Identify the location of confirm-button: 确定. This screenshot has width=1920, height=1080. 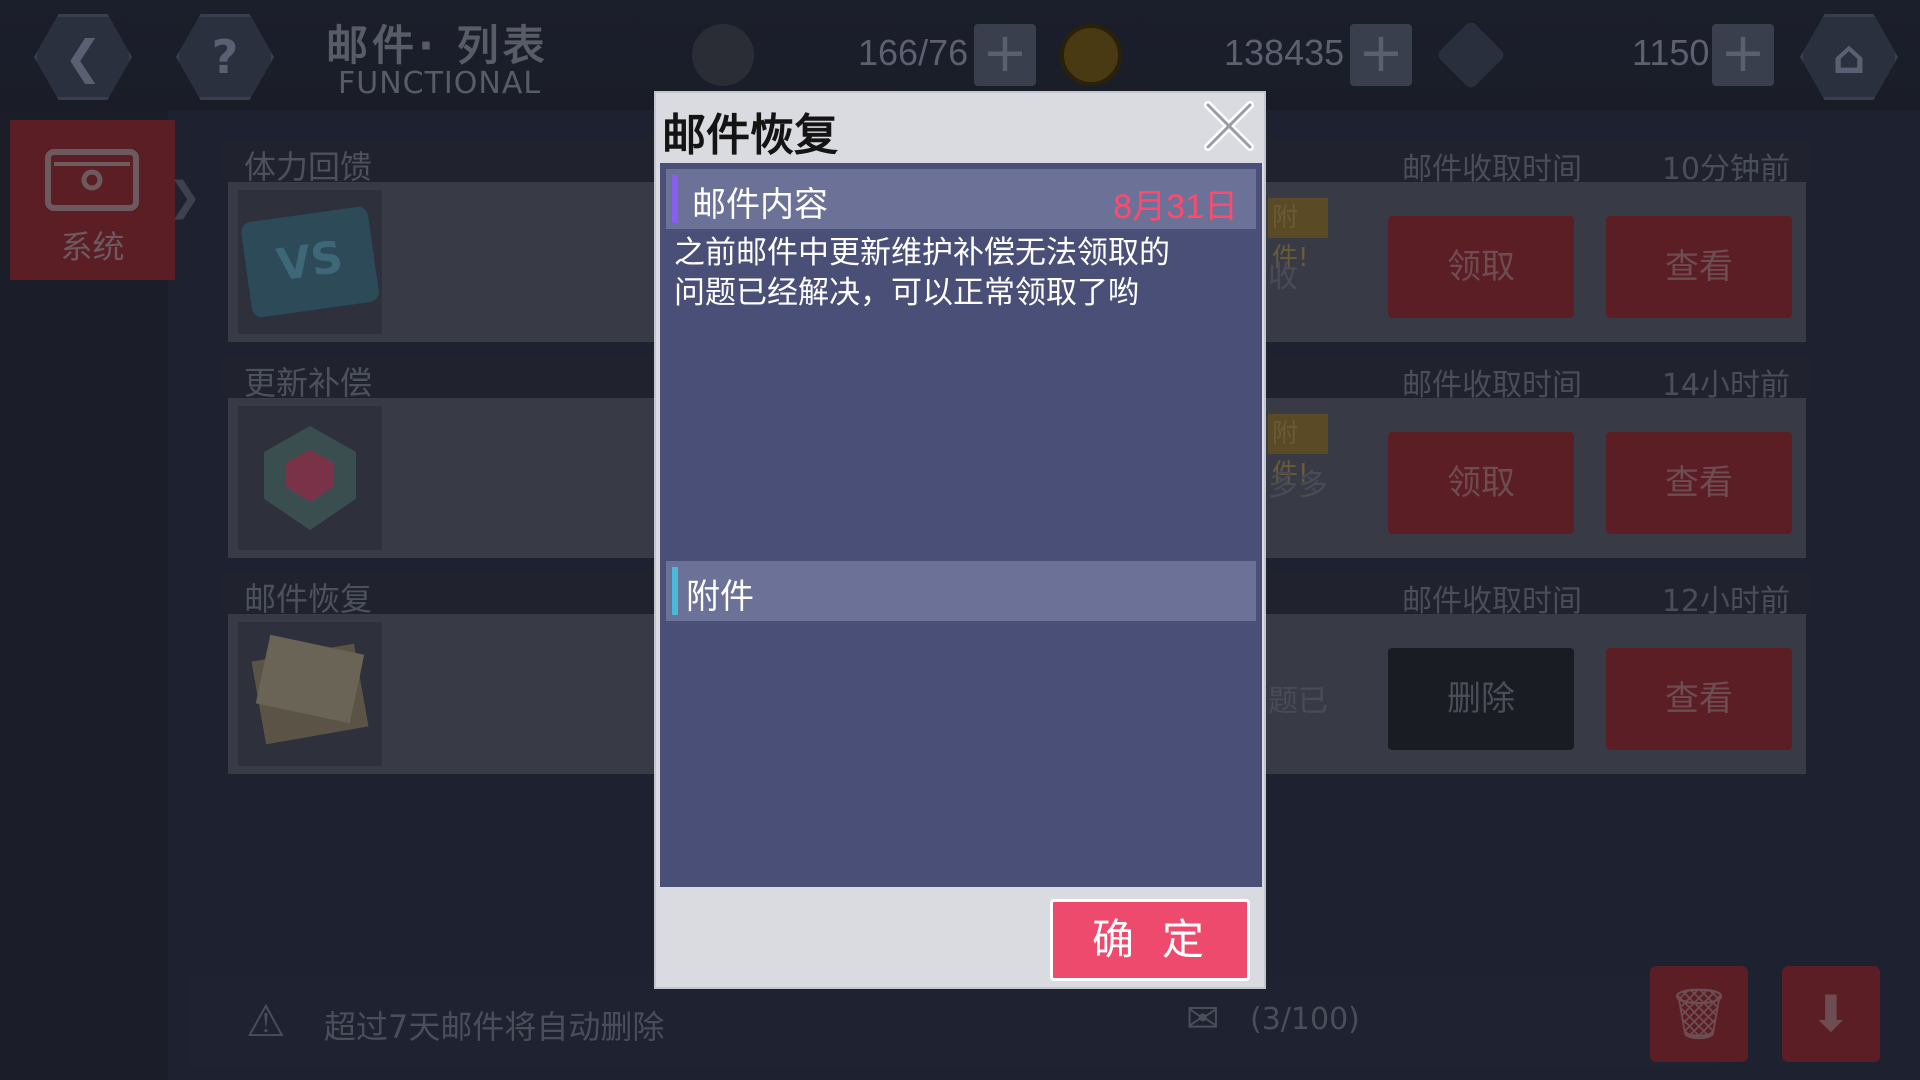
(1150, 940).